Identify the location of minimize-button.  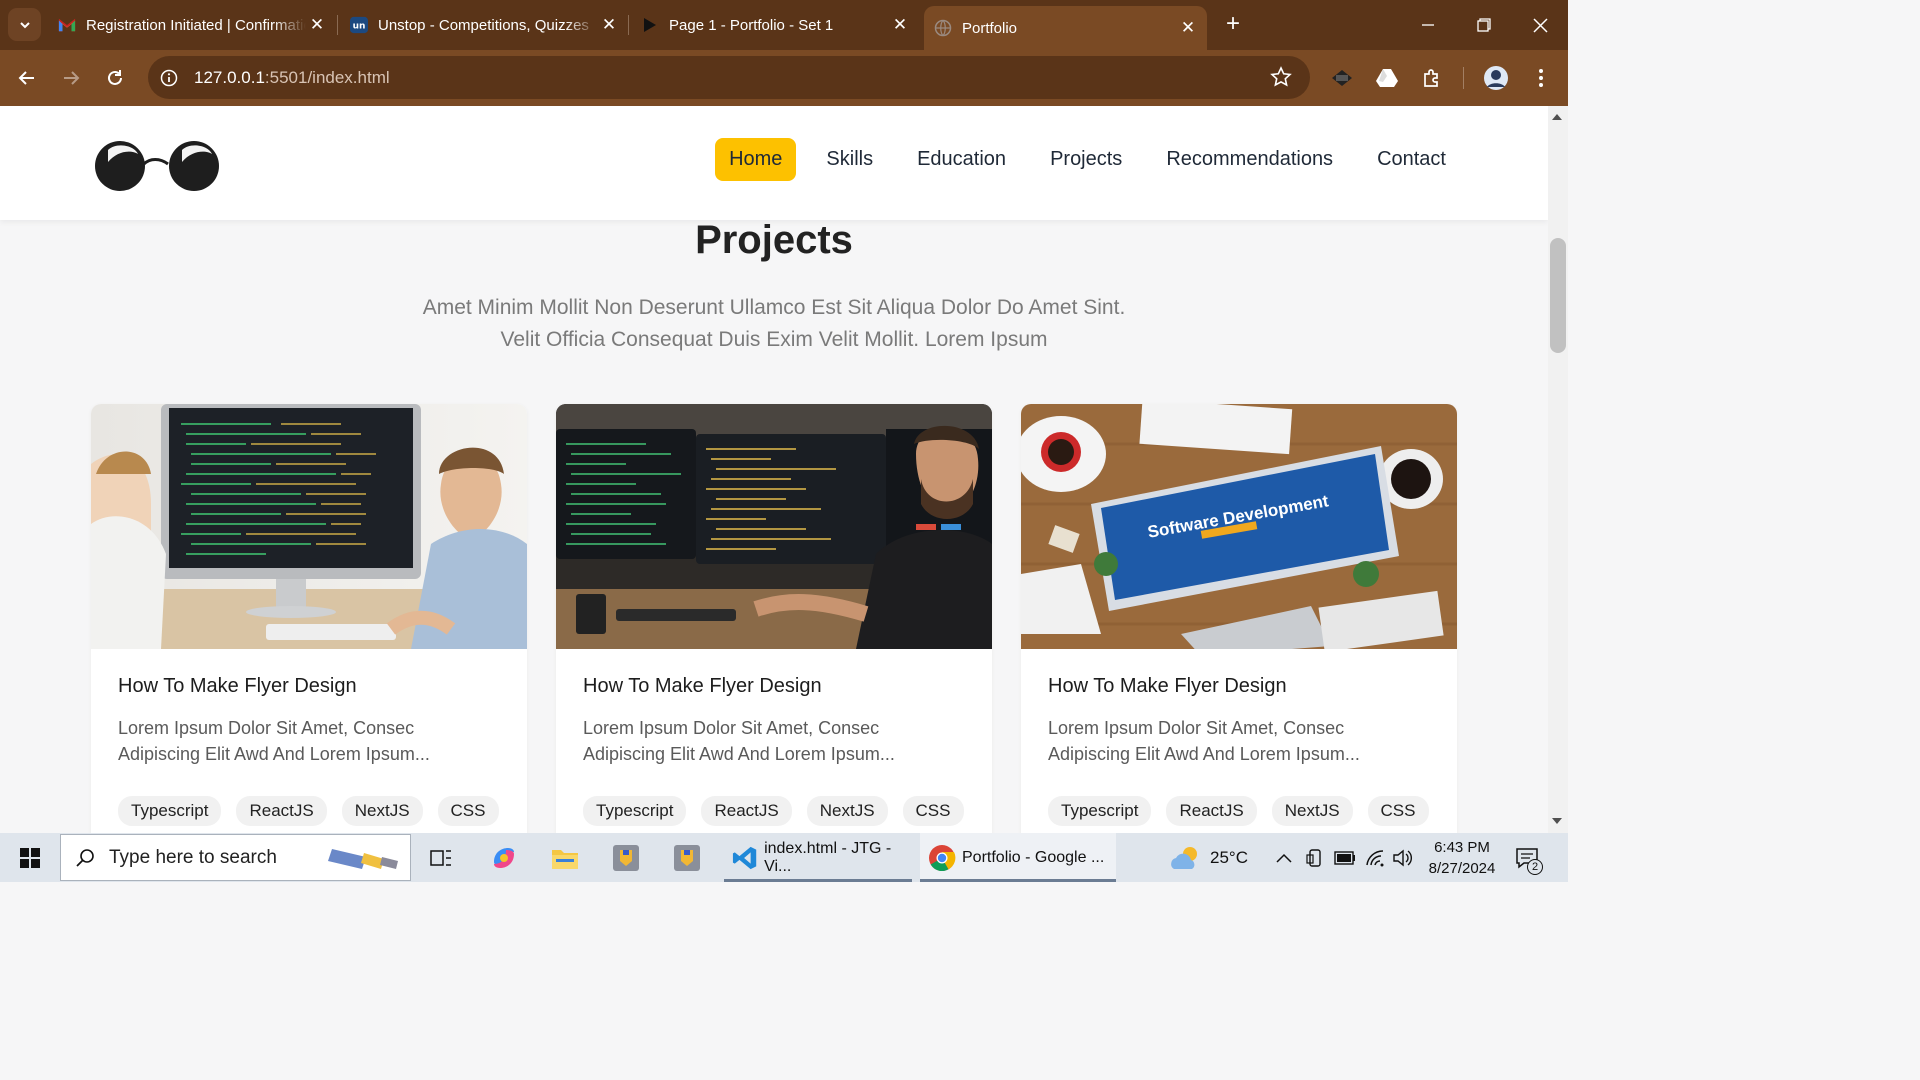
(1428, 25).